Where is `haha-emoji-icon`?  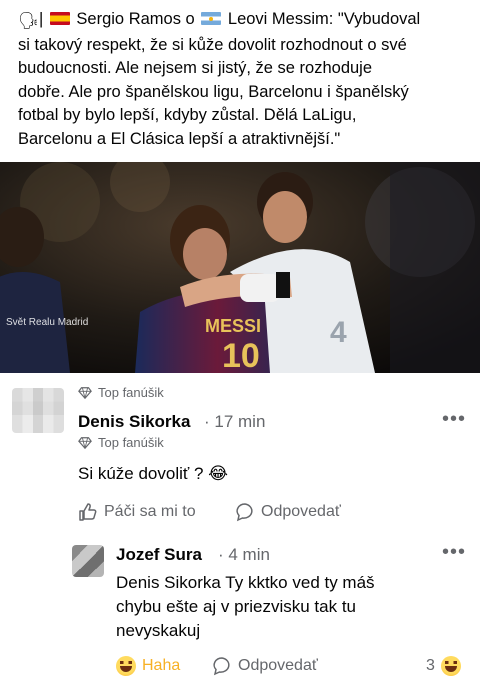
haha-emoji-icon is located at coordinates (126, 666).